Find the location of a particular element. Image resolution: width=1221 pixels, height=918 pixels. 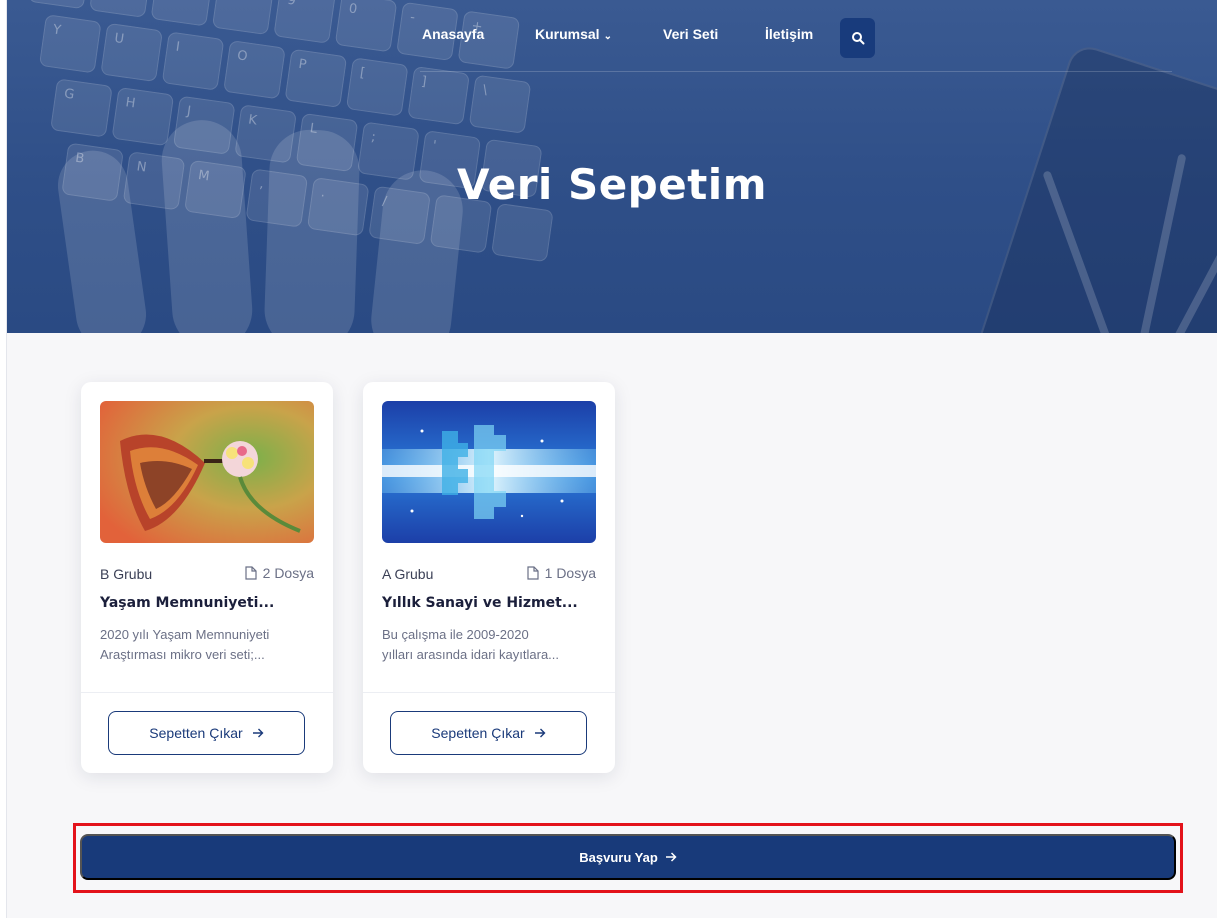

nav-item-anasayfa: Anasayfa is located at coordinates (453, 34).